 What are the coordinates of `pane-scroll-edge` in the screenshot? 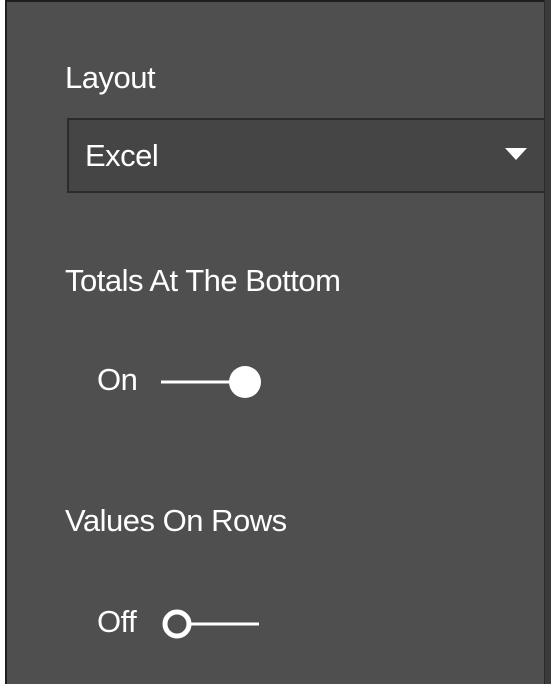 It's located at (547, 342).